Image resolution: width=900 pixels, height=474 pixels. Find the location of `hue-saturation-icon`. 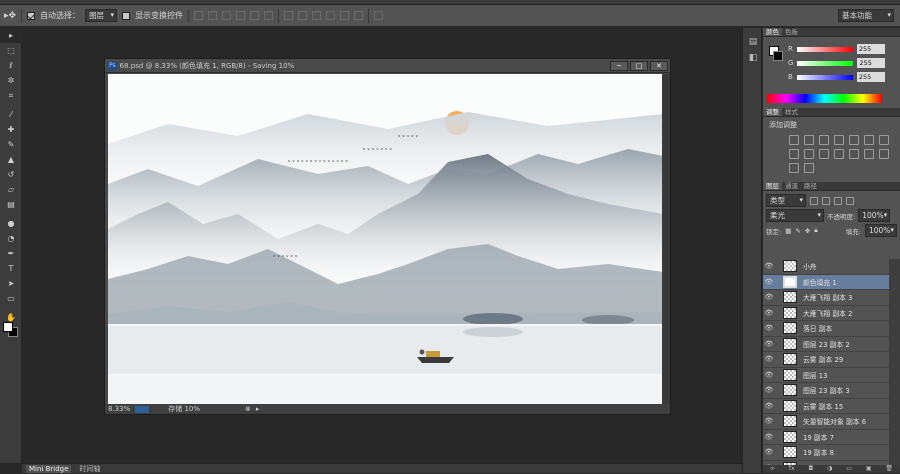

hue-saturation-icon is located at coordinates (869, 140).